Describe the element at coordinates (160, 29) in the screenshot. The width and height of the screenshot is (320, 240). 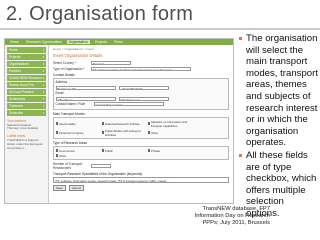
I see `title-divider` at that location.